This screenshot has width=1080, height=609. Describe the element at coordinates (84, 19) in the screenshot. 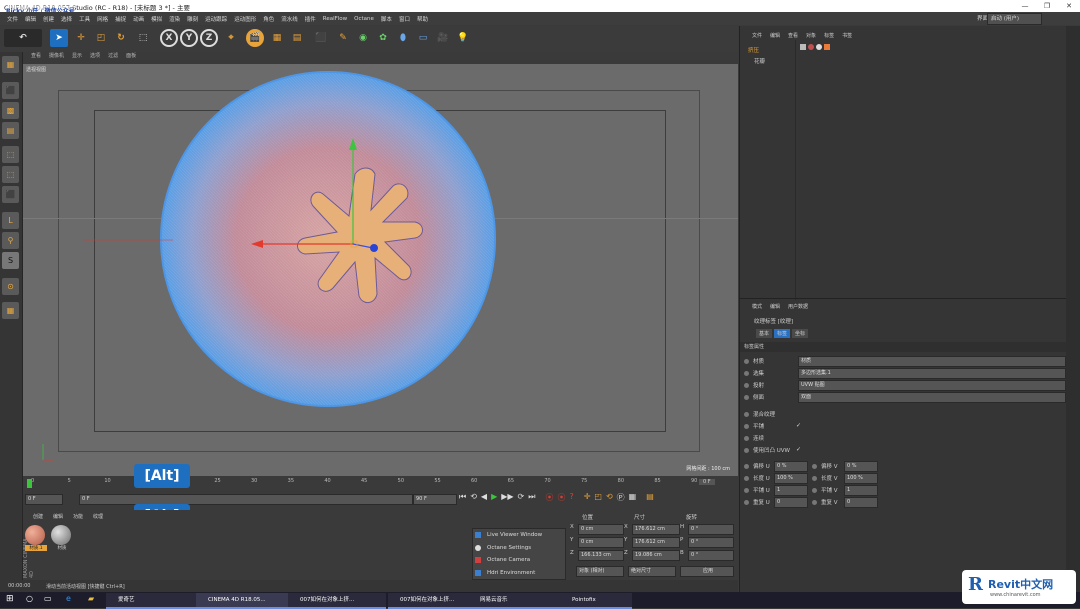

I see `menu-item: 工具` at that location.